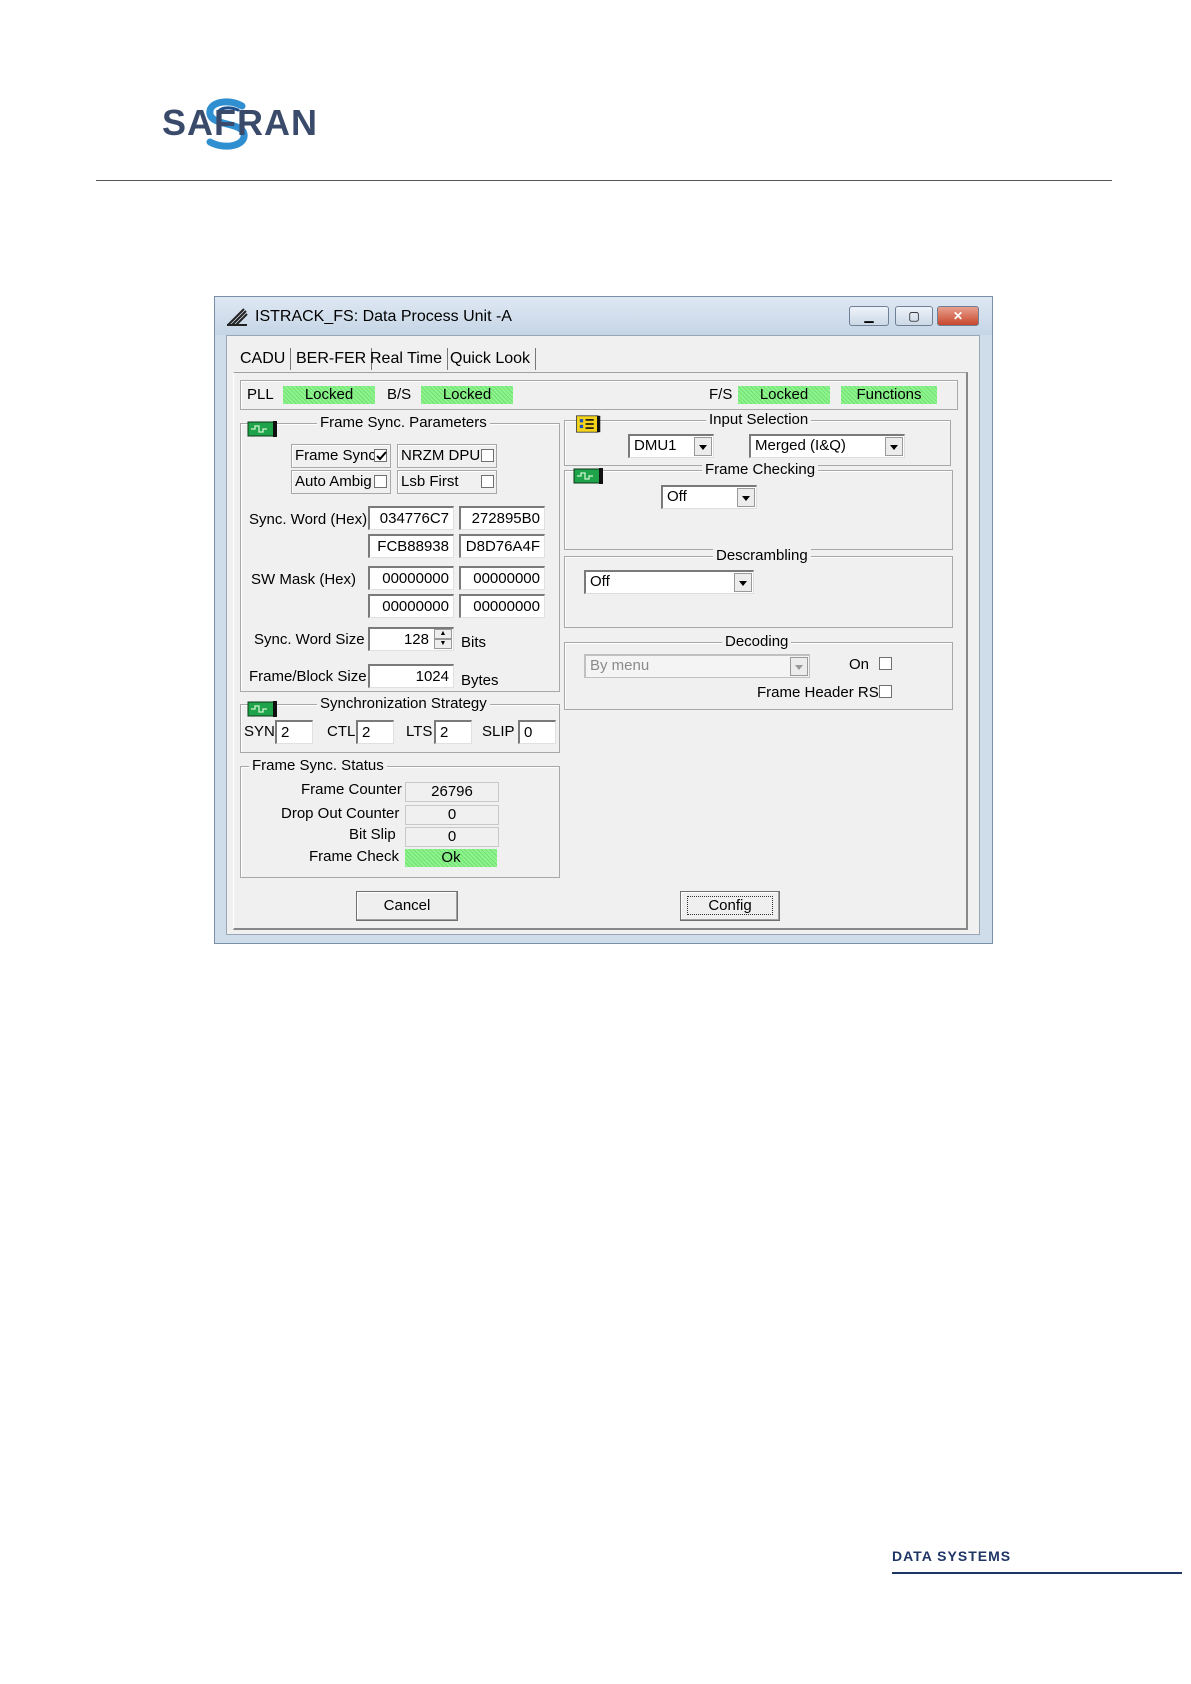 Image resolution: width=1191 pixels, height=1684 pixels. What do you see at coordinates (827, 446) in the screenshot?
I see `input-mode-select: Merged (I&Q)` at bounding box center [827, 446].